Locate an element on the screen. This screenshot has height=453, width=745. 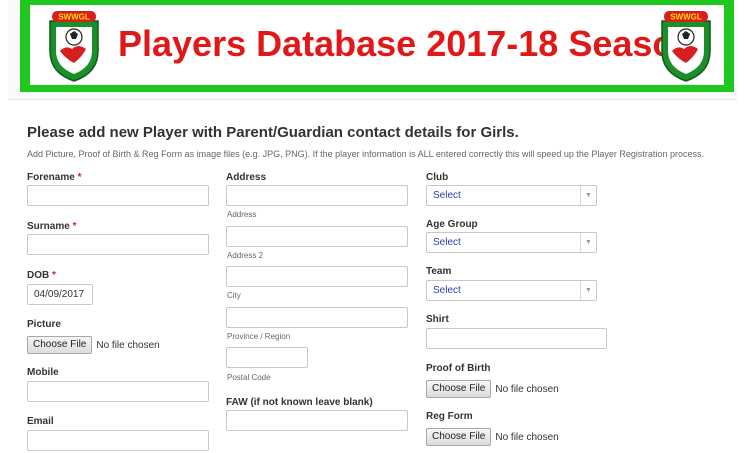
address-sublabel: Address is located at coordinates (242, 214).